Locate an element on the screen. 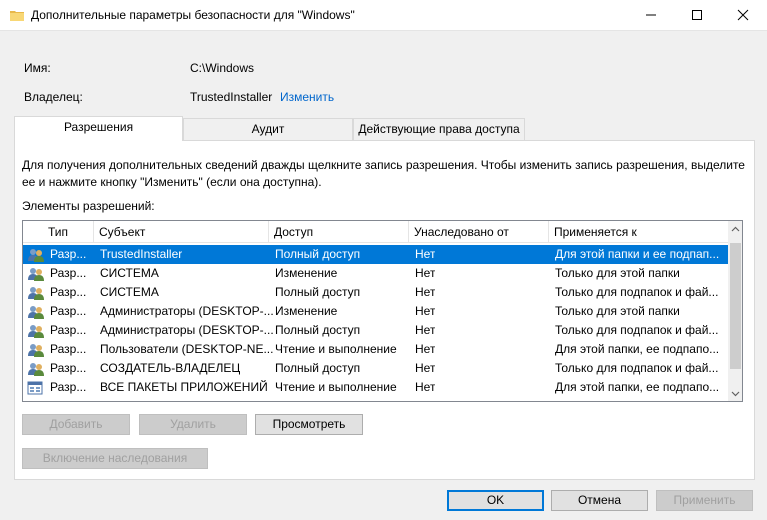  scroll-down-button is located at coordinates (735, 393).